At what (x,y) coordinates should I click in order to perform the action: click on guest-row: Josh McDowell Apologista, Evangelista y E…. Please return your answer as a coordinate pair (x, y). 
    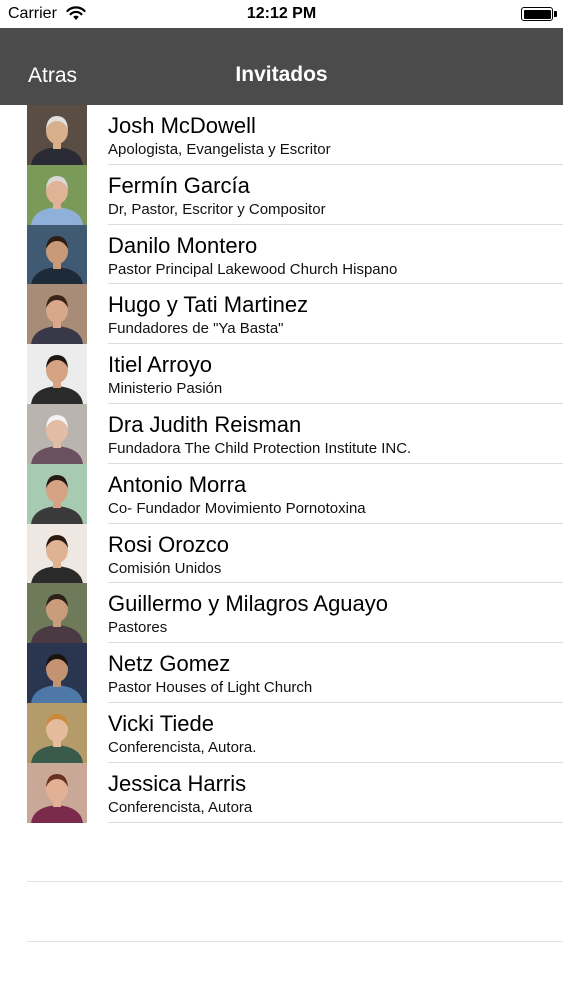
    Looking at the image, I should click on (281, 135).